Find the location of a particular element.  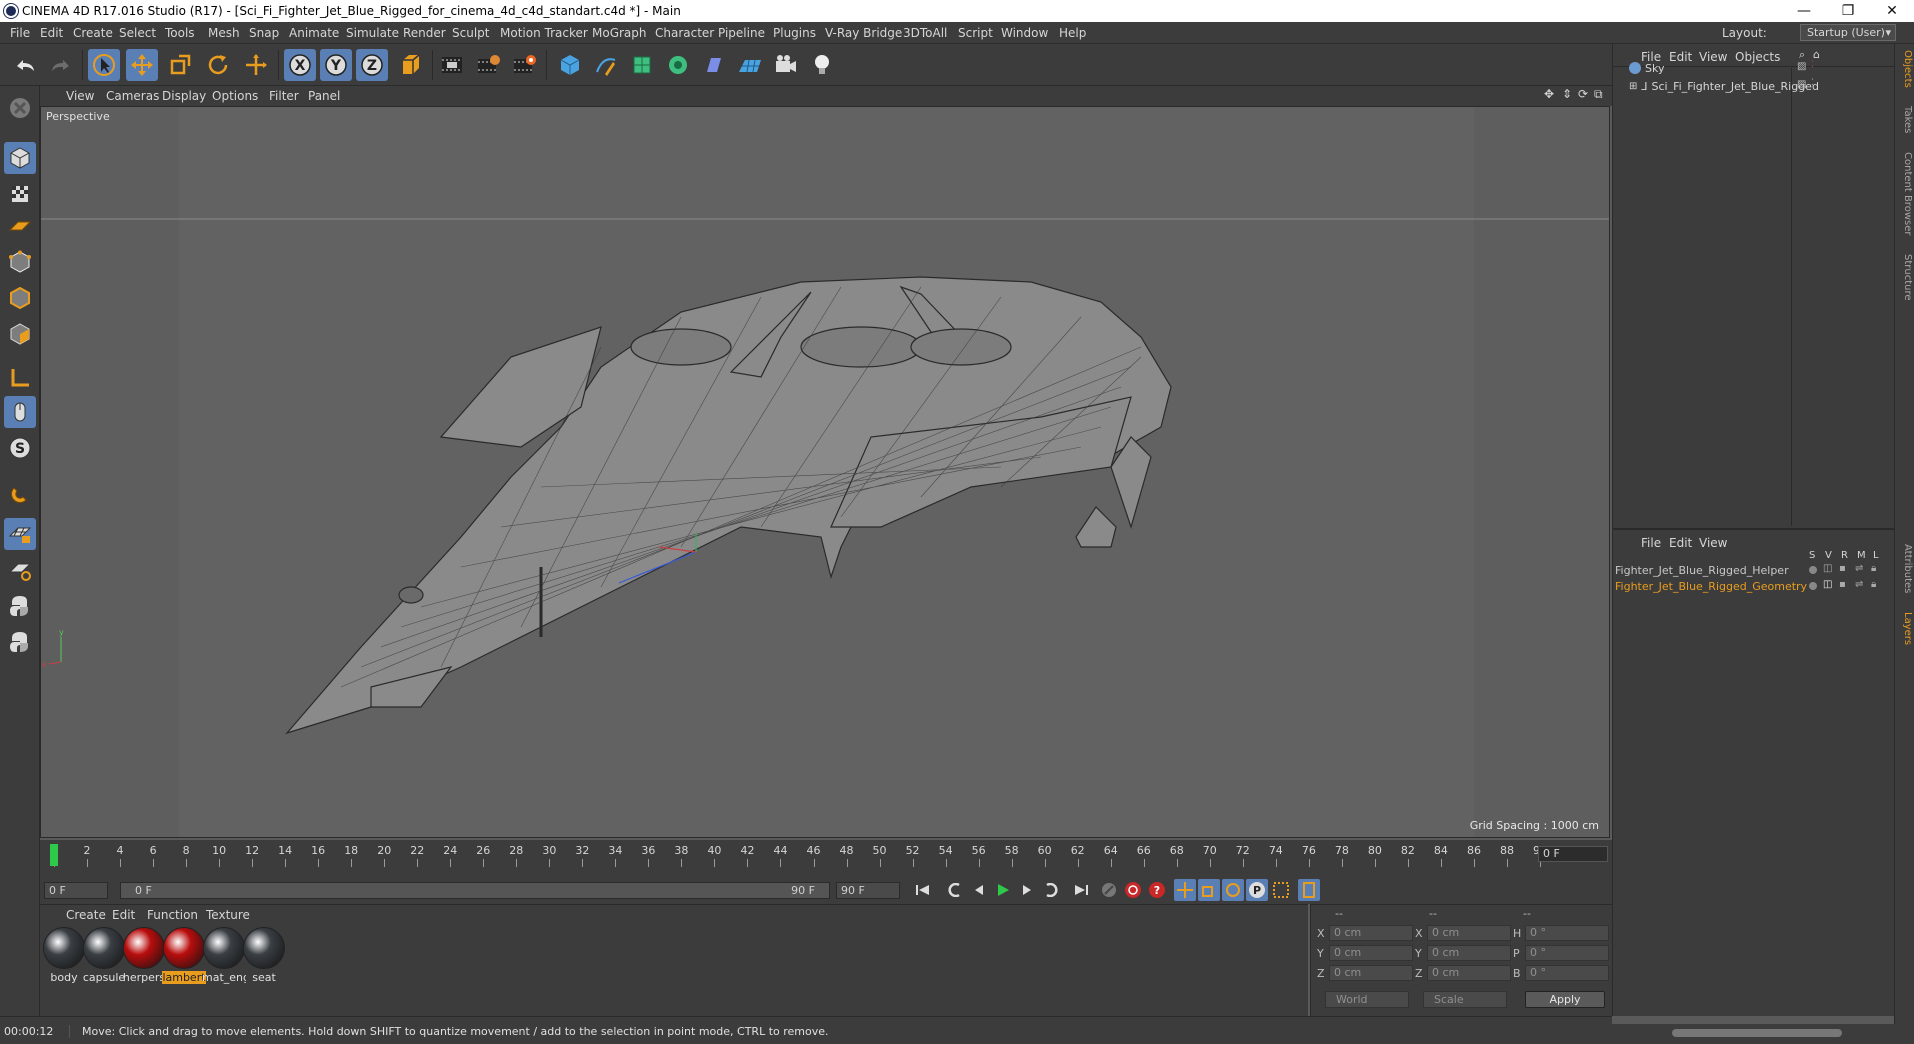

tab-objects: Objects is located at coordinates (1905, 69).